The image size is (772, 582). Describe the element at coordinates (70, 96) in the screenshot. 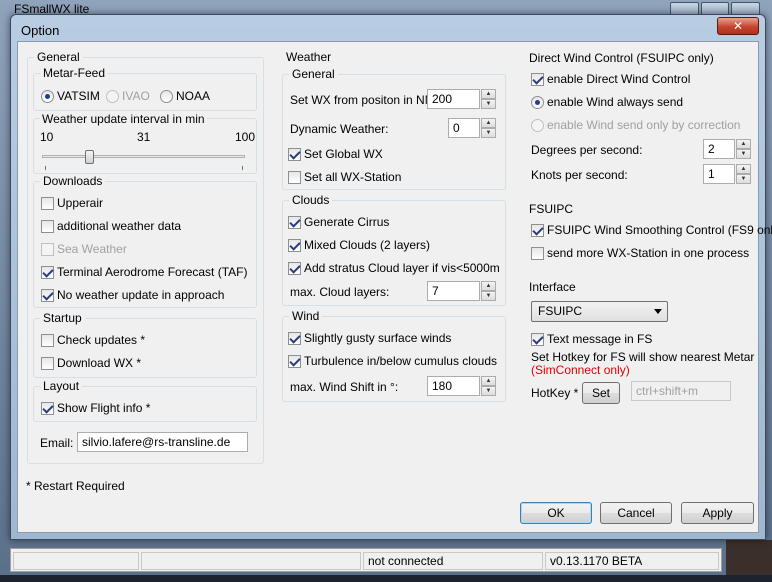

I see `radio-vatsim: VATSIM` at that location.